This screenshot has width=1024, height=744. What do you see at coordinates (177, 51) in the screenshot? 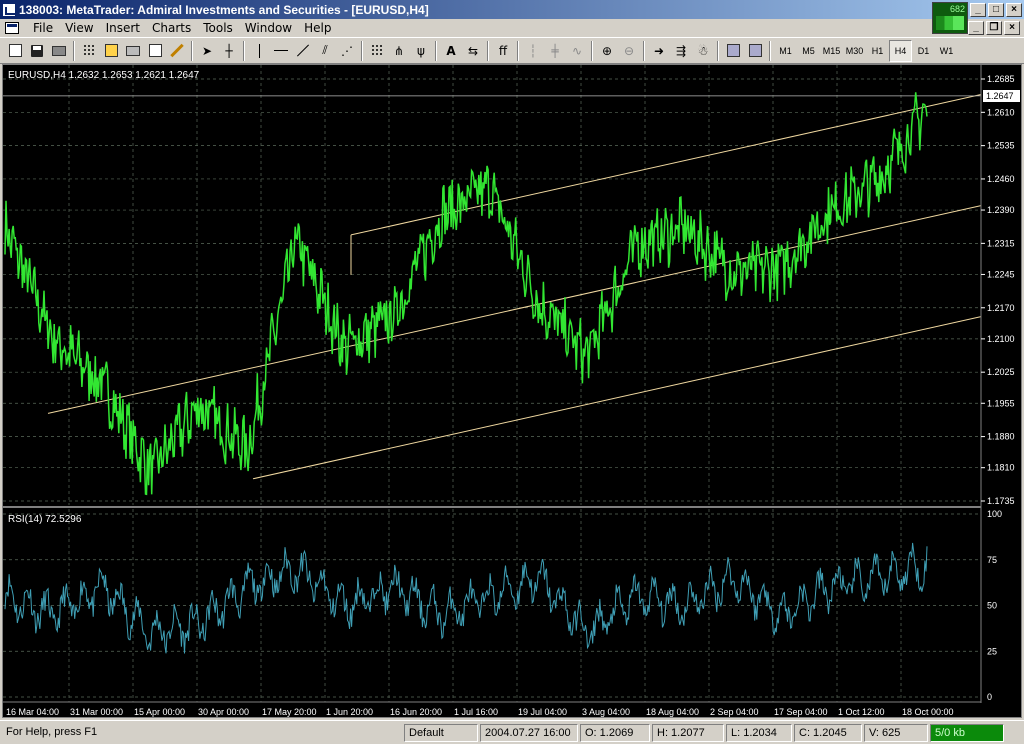
I see `experts-button` at bounding box center [177, 51].